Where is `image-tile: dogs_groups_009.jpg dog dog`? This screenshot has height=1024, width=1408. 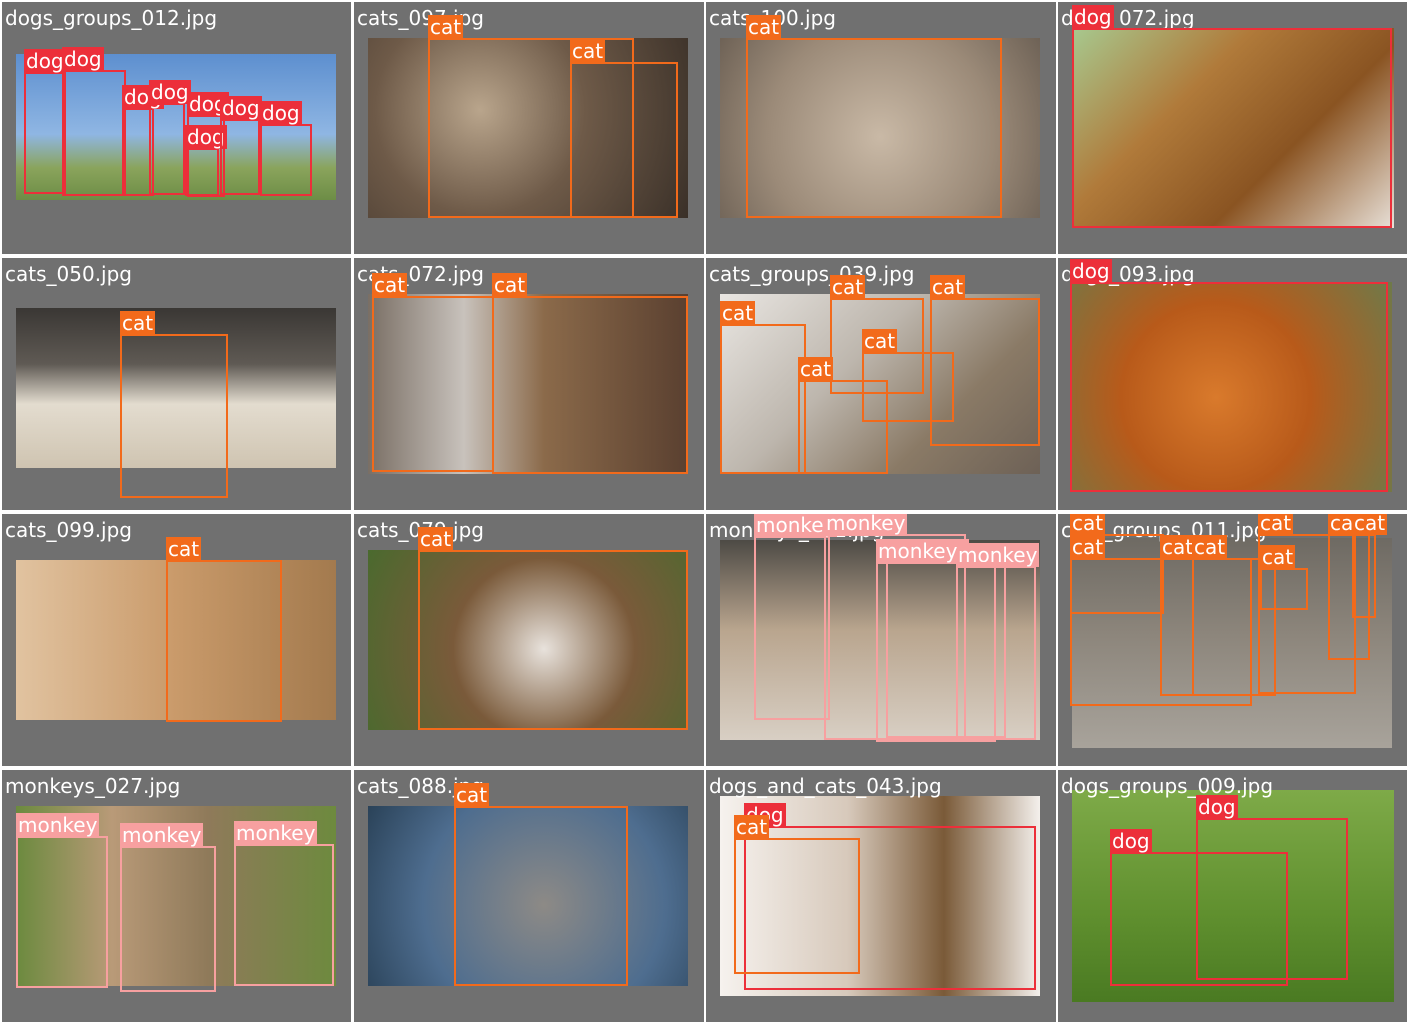
image-tile: dogs_groups_009.jpg dog dog is located at coordinates (1232, 896).